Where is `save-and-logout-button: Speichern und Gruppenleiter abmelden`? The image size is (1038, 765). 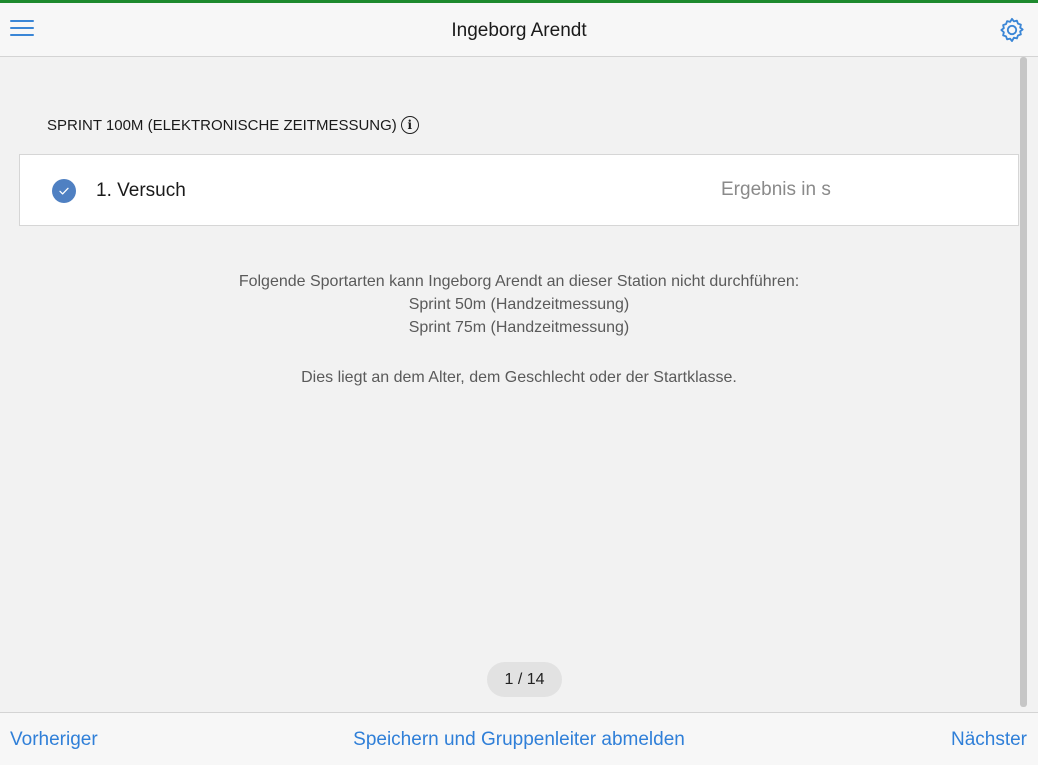 save-and-logout-button: Speichern und Gruppenleiter abmelden is located at coordinates (519, 740).